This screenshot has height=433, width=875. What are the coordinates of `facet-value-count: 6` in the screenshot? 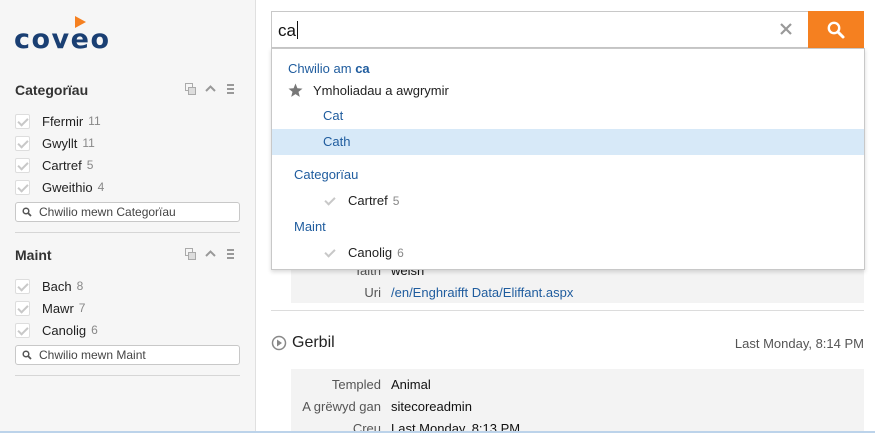 It's located at (94, 330).